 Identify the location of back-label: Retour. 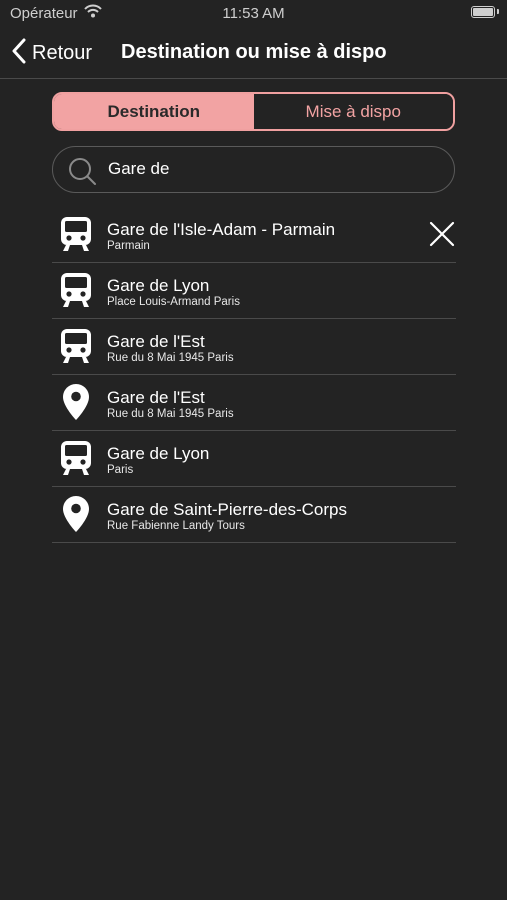
(62, 52).